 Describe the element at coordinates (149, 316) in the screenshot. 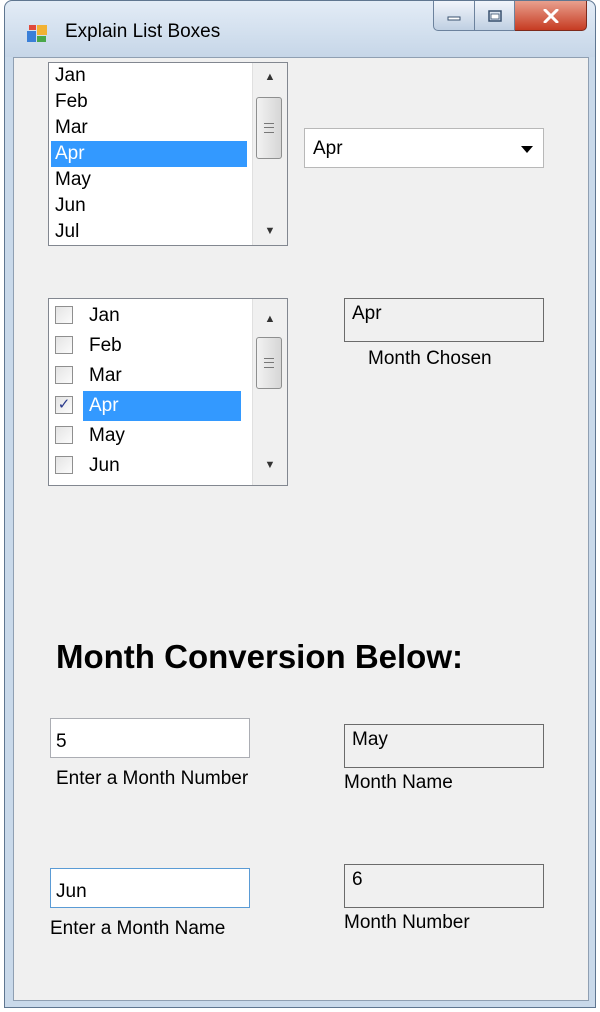

I see `checked-list-item: Jan` at that location.